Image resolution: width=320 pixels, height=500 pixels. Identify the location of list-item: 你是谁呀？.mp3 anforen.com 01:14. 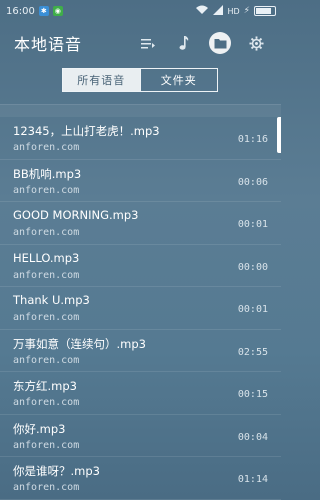
(140, 478).